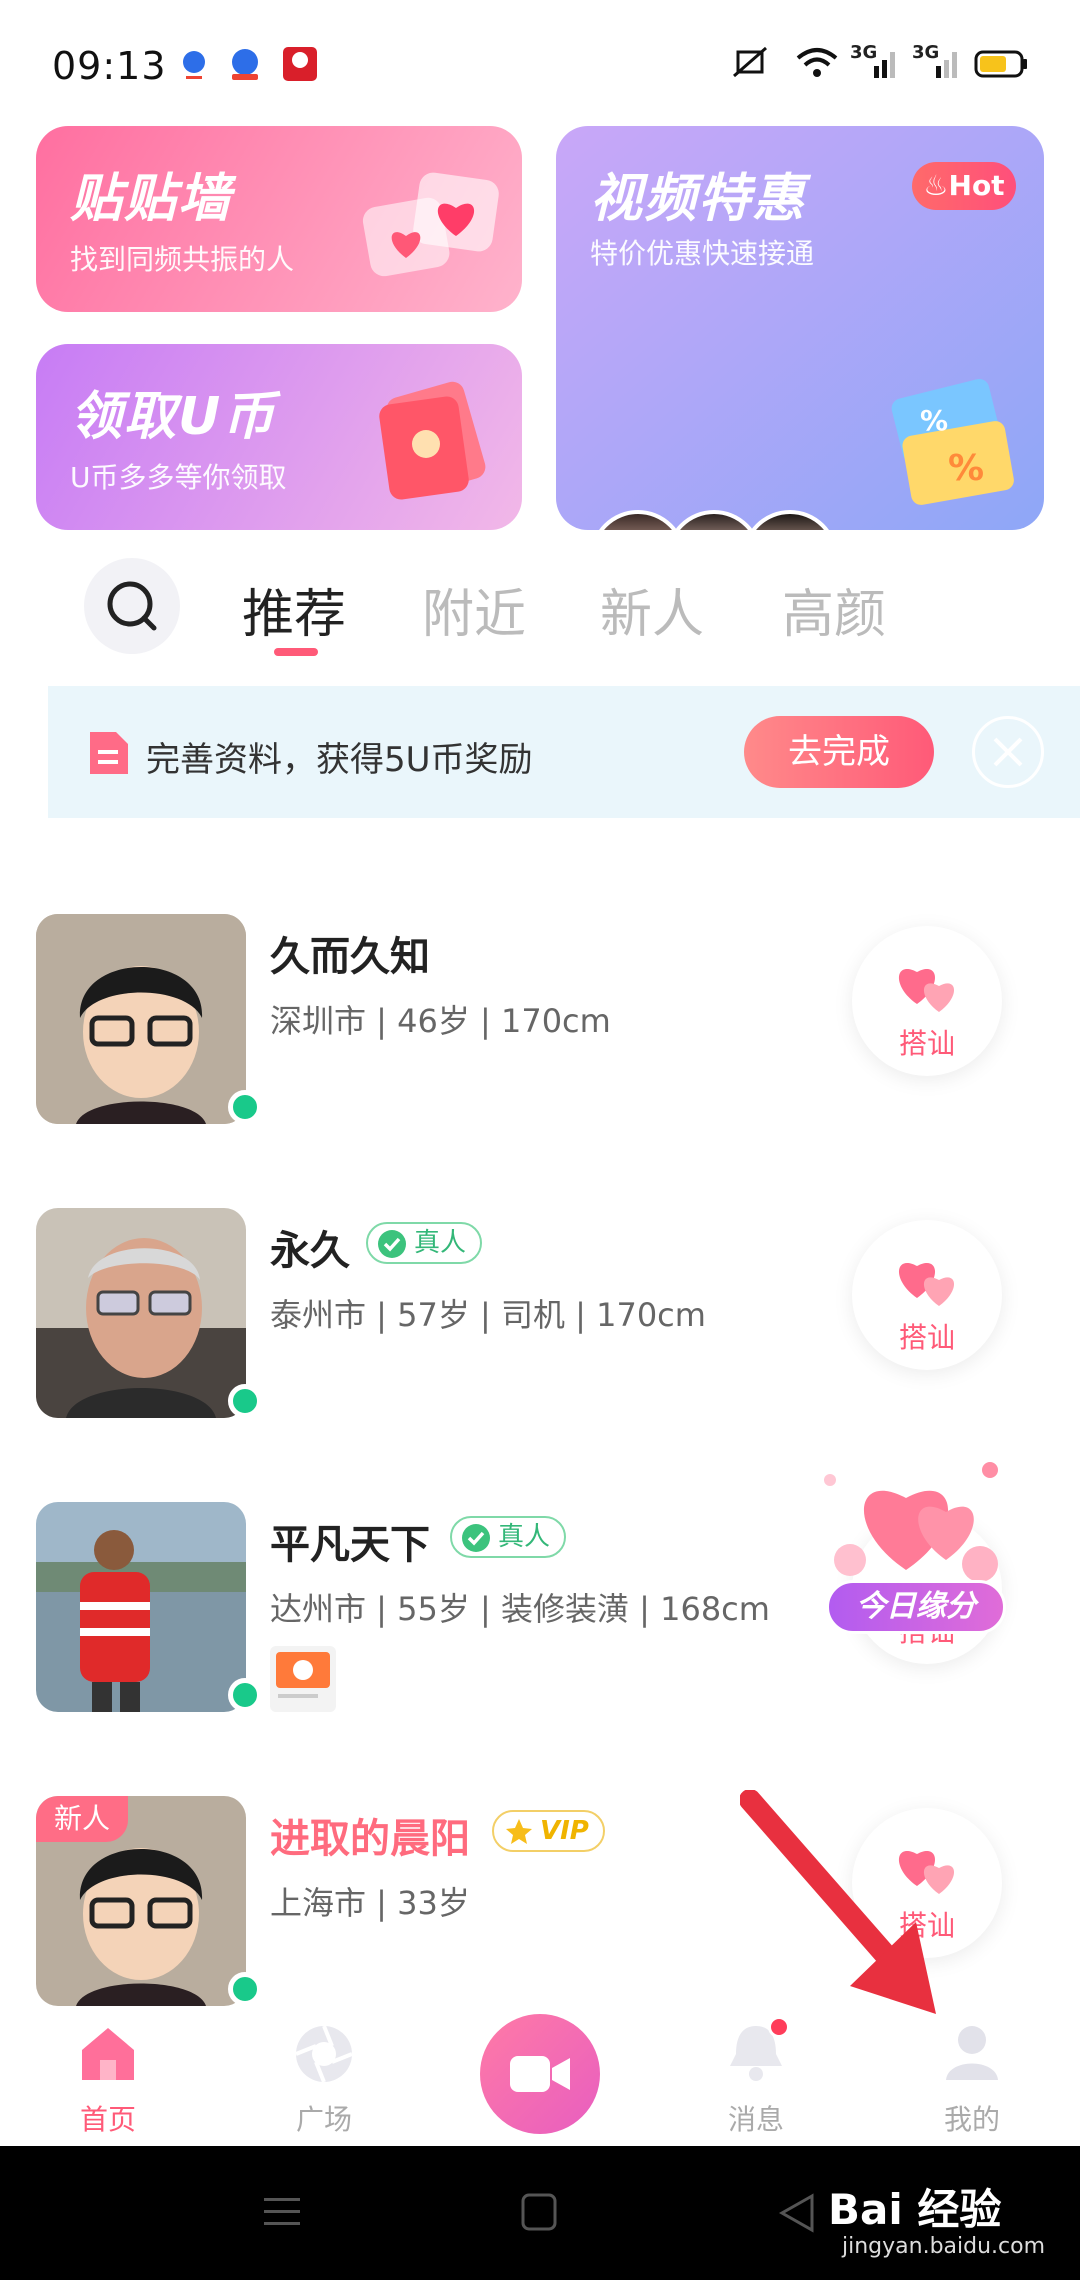 The width and height of the screenshot is (1080, 2280). Describe the element at coordinates (109, 753) in the screenshot. I see `document-icon` at that location.